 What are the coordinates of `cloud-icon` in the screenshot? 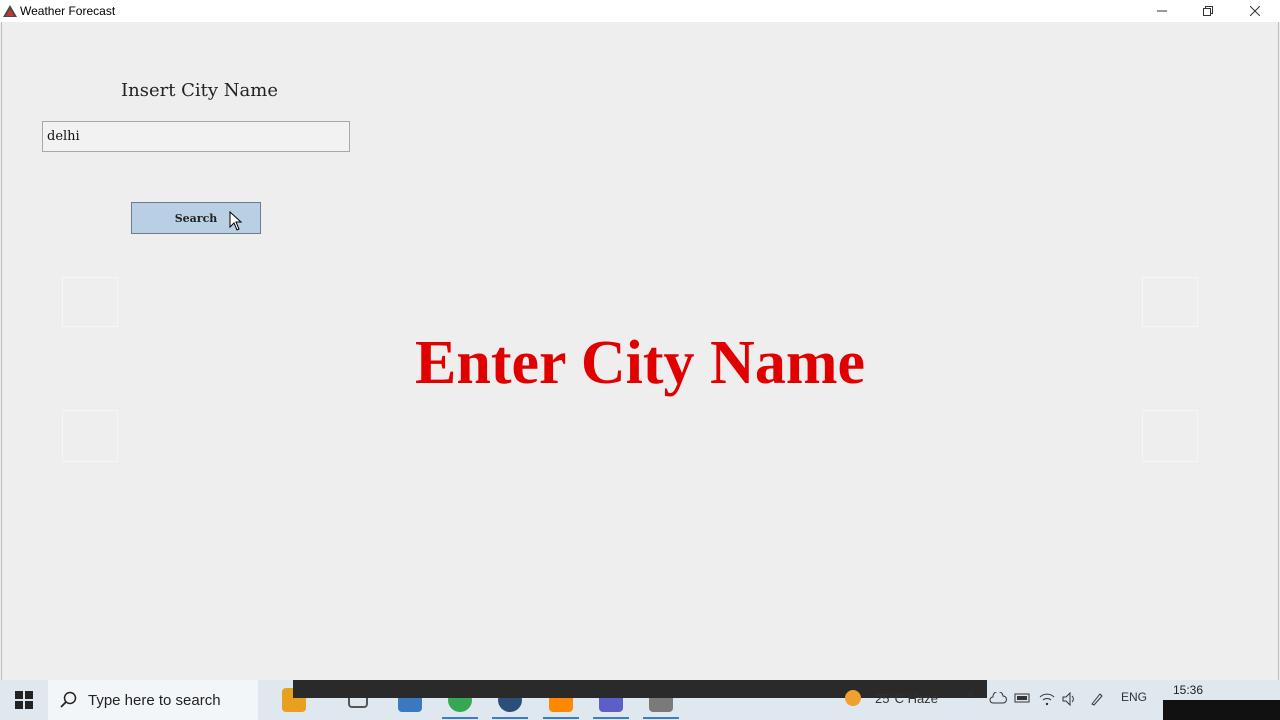 It's located at (998, 698).